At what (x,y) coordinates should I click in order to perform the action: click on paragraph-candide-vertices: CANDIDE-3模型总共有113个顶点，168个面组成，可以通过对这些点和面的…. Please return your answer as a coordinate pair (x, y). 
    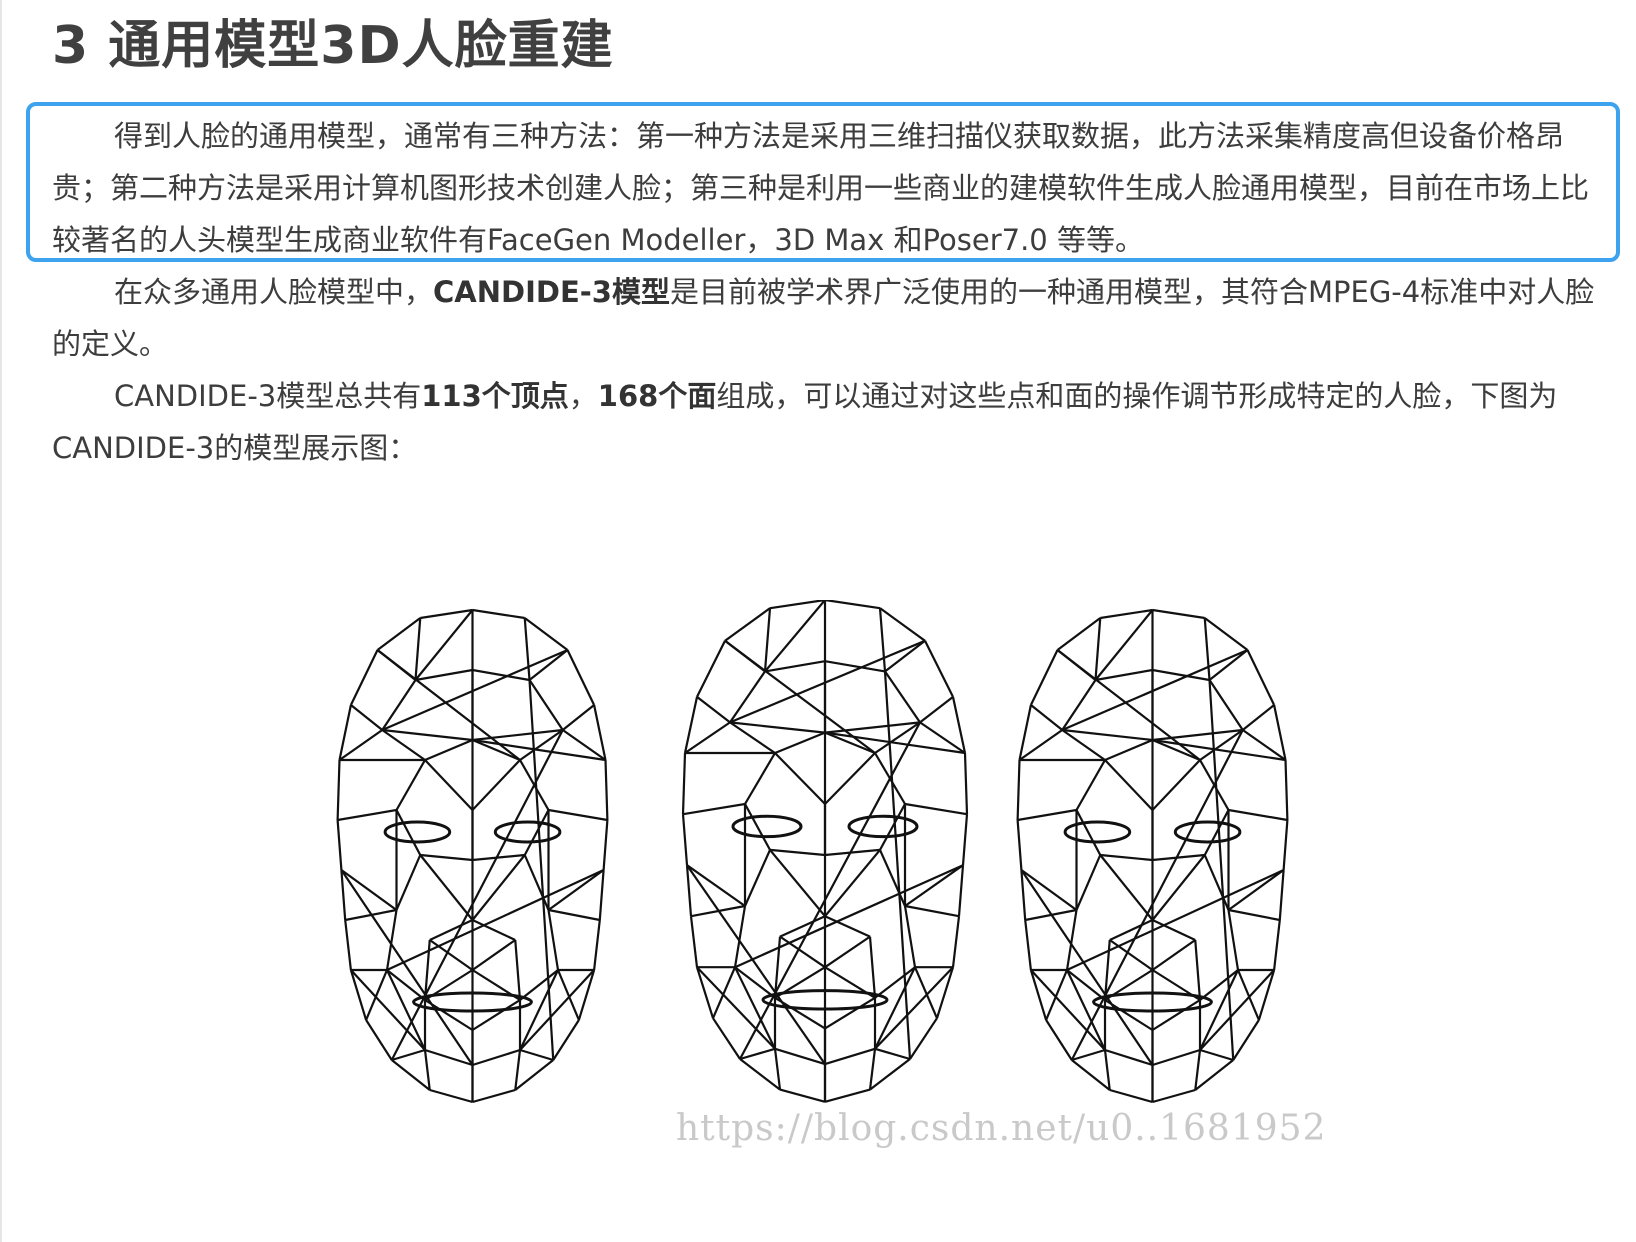
    Looking at the image, I should click on (830, 422).